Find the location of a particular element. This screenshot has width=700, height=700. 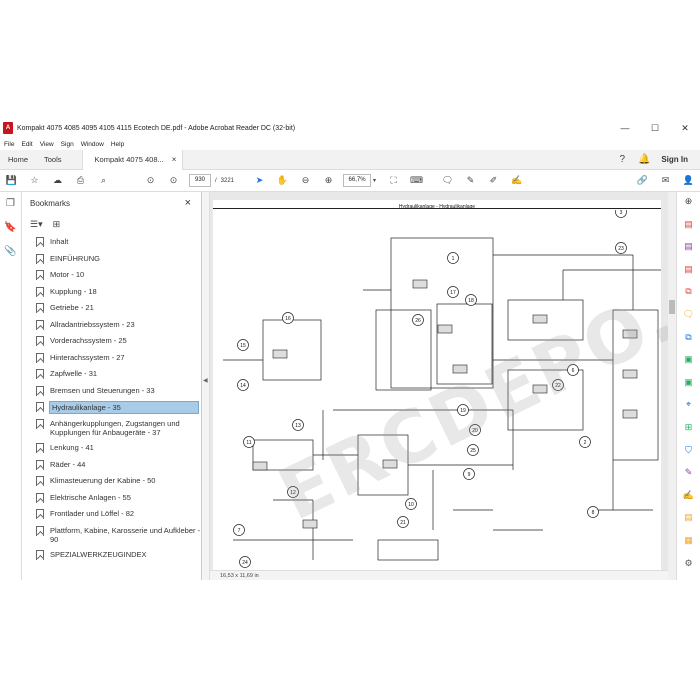

attachments-paperclip-icon: 📎 is located at coordinates (10, 252).